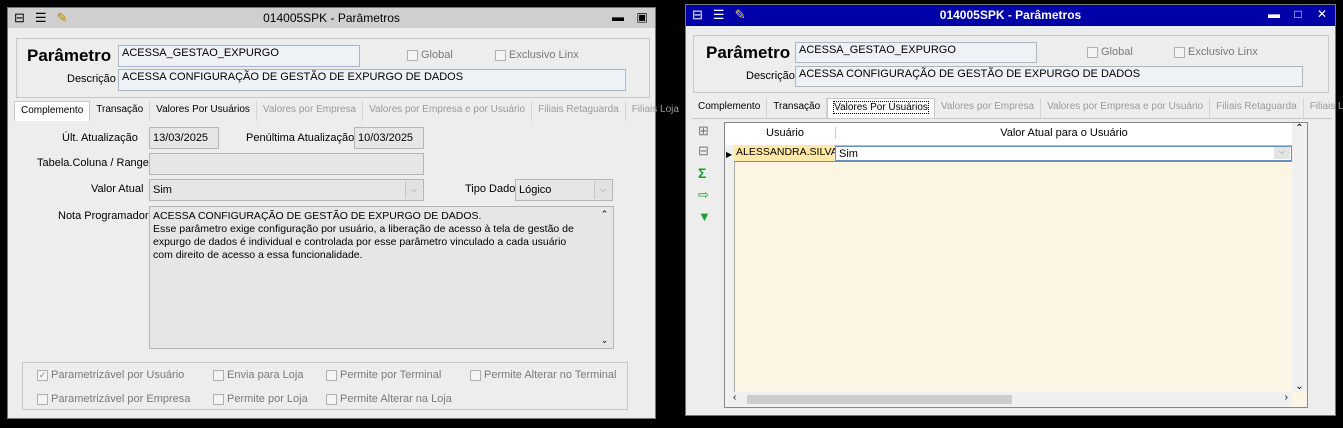 This screenshot has width=1343, height=428. What do you see at coordinates (1298, 14) in the screenshot?
I see `maximize-button: □` at bounding box center [1298, 14].